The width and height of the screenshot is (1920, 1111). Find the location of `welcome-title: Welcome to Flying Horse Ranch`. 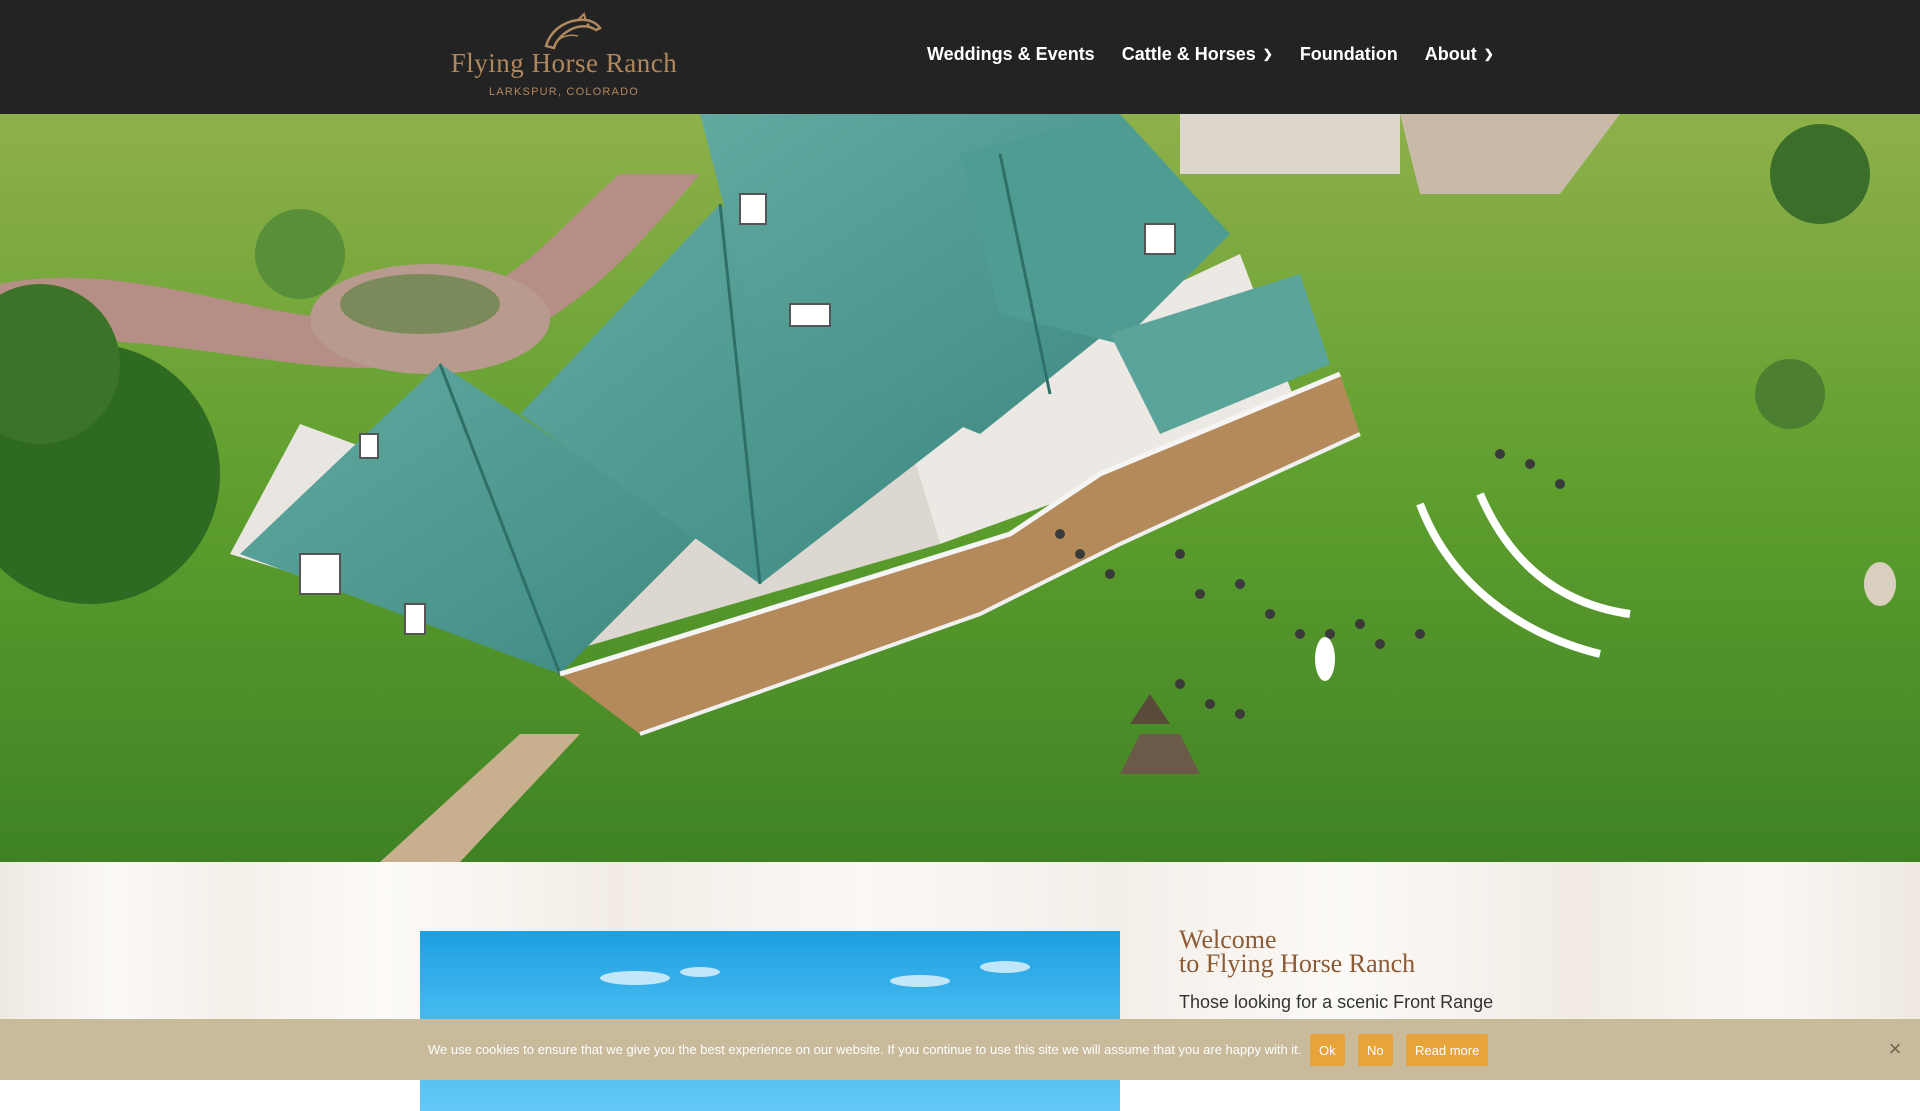

welcome-title: Welcome to Flying Horse Ranch is located at coordinates (1297, 952).